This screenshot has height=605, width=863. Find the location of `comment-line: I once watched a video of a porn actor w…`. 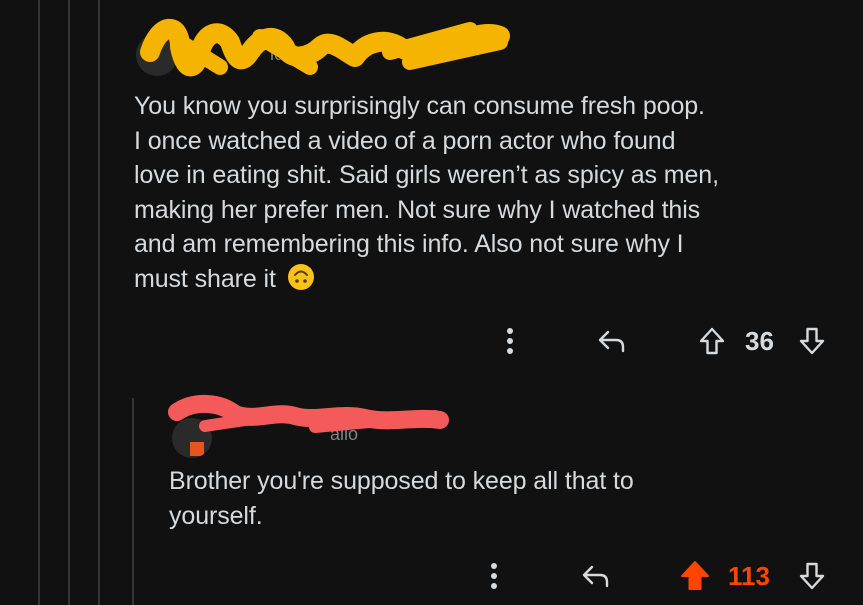

comment-line: I once watched a video of a porn actor w… is located at coordinates (405, 140).